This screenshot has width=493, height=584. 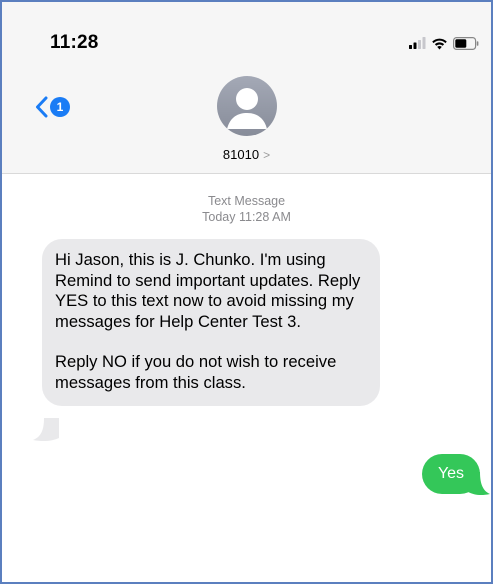 I want to click on wifi-icon, so click(x=439, y=43).